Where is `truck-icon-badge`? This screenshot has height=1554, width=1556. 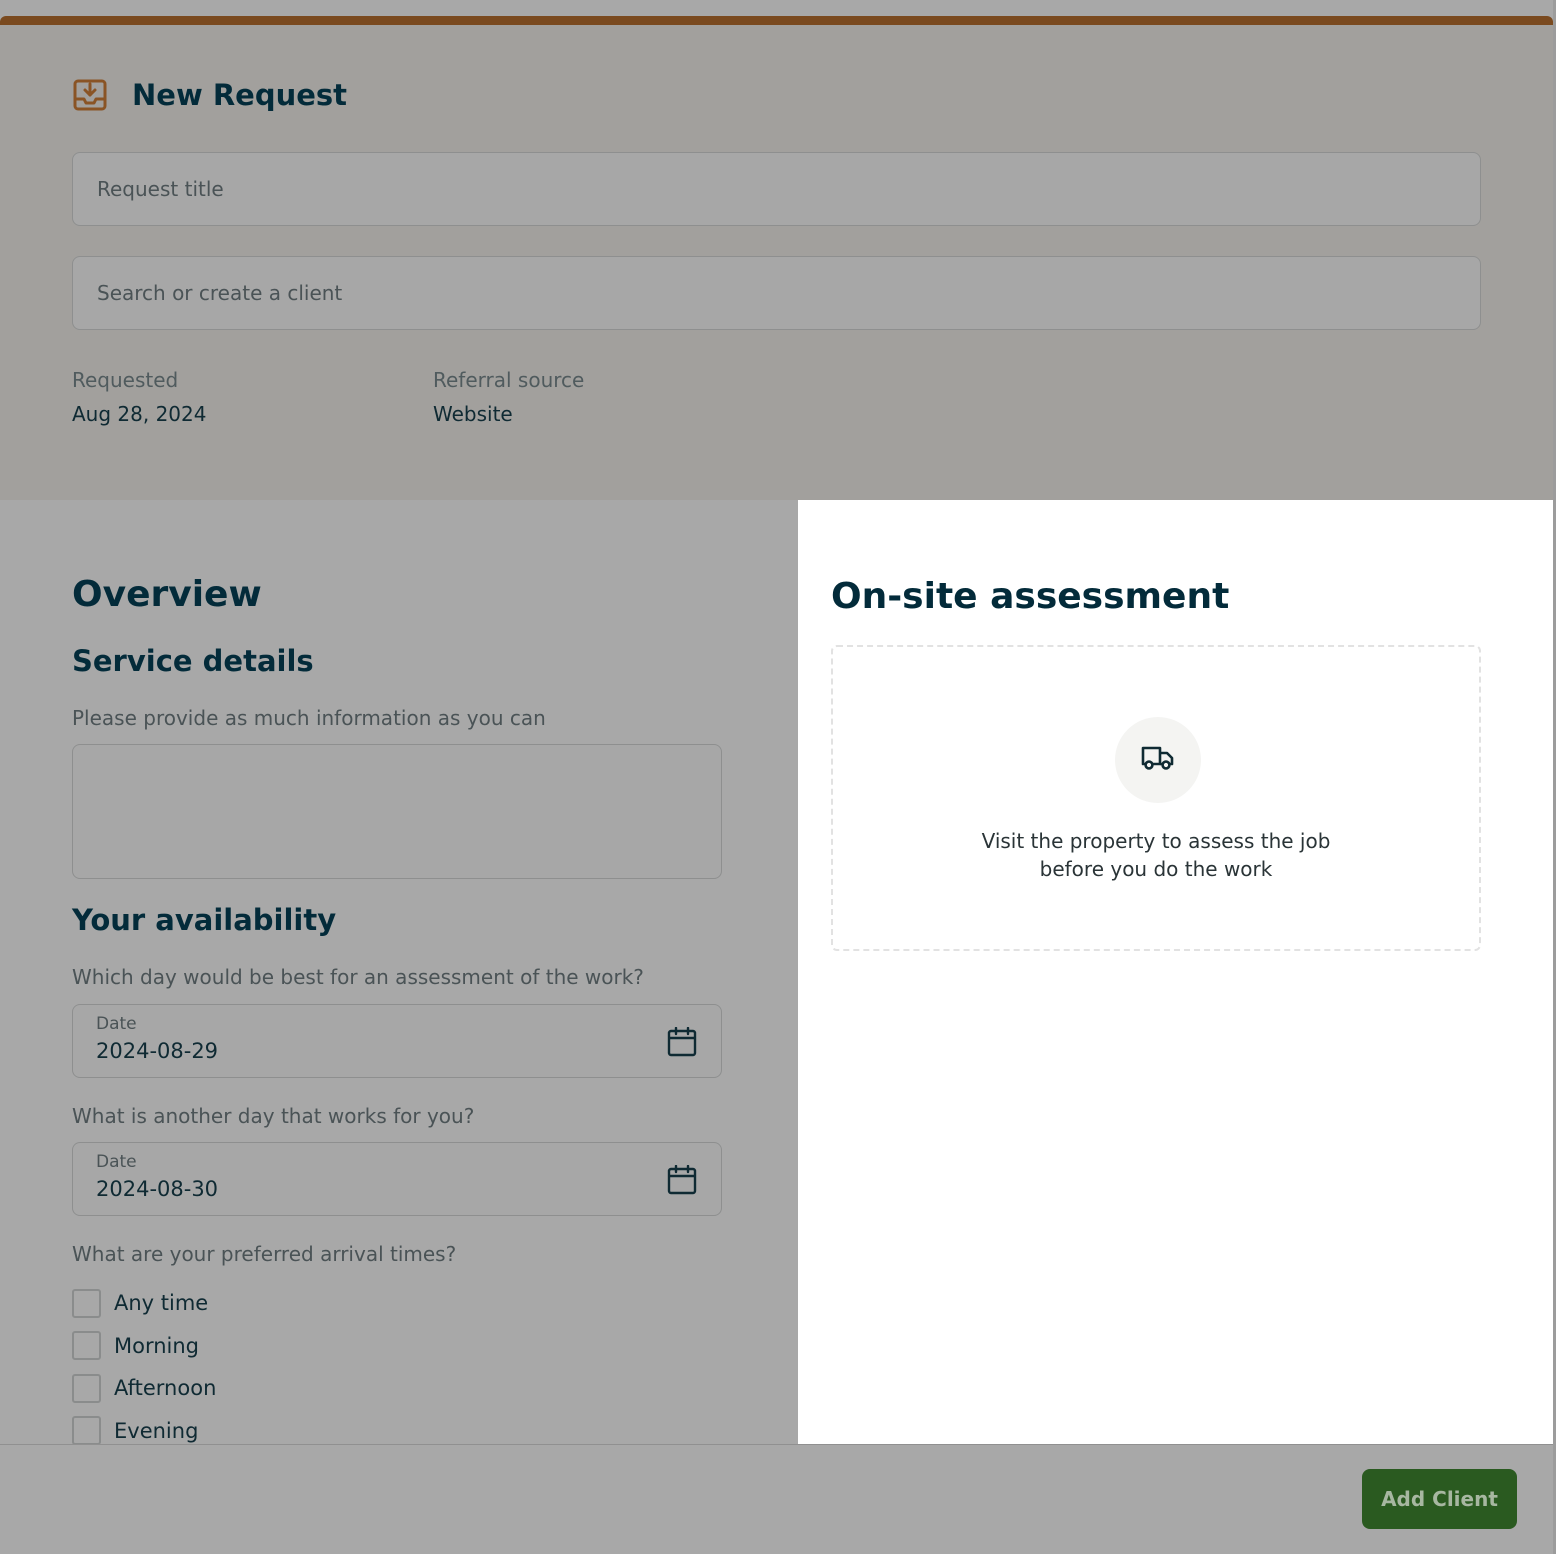
truck-icon-badge is located at coordinates (1158, 760).